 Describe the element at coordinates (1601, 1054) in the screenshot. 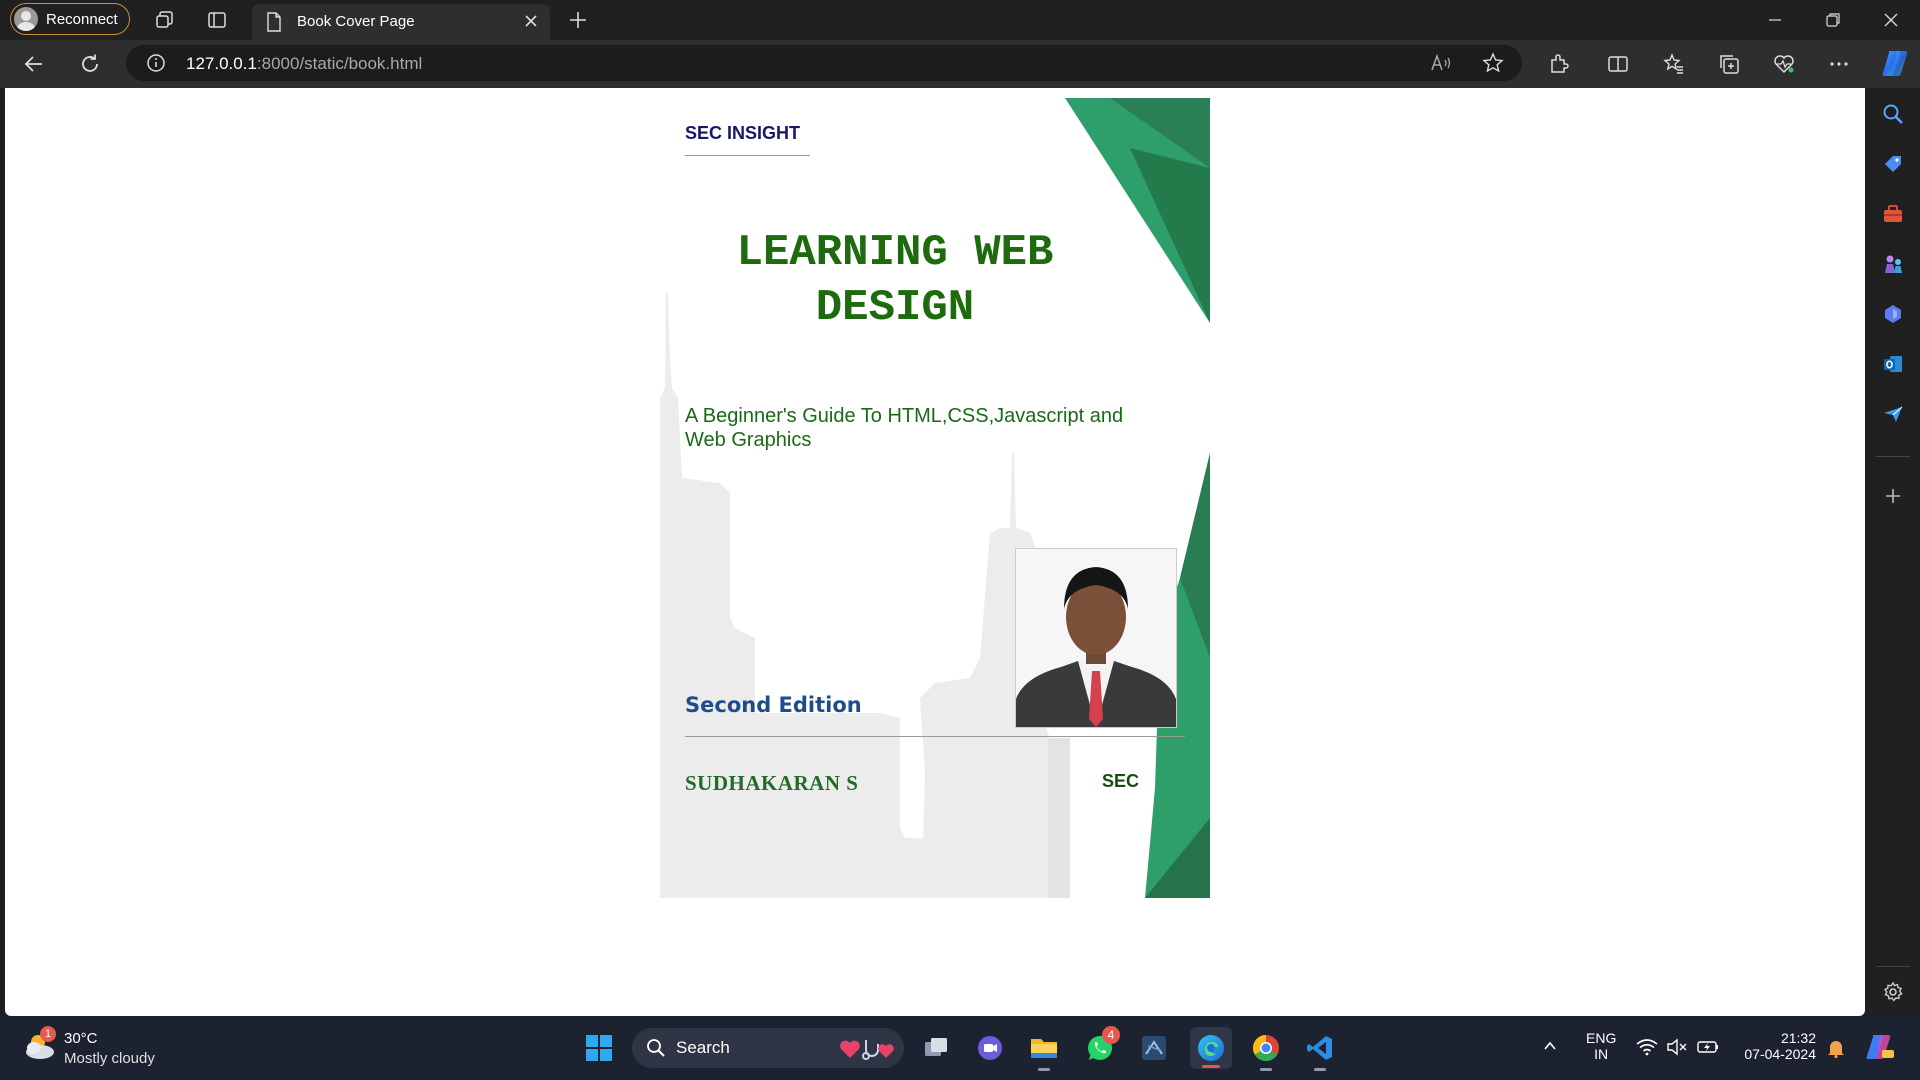

I see `region-code: IN` at that location.